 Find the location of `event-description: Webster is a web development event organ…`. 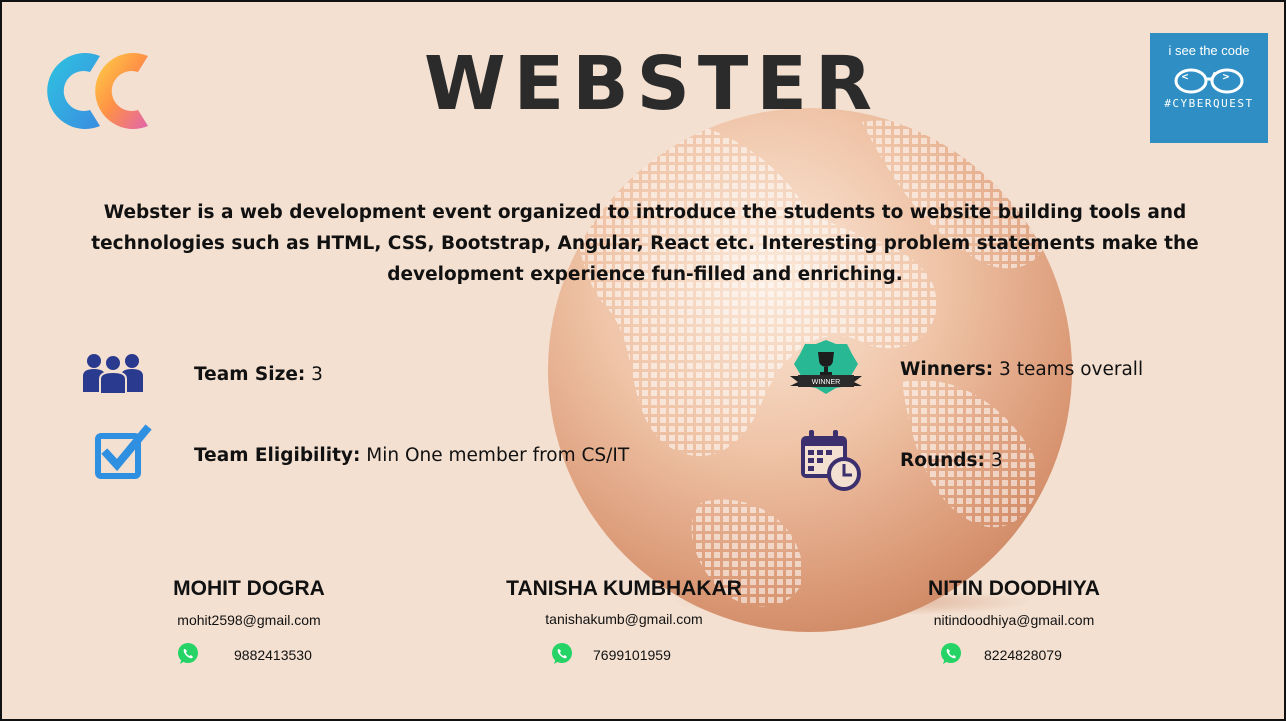

event-description: Webster is a web development event organ… is located at coordinates (645, 243).